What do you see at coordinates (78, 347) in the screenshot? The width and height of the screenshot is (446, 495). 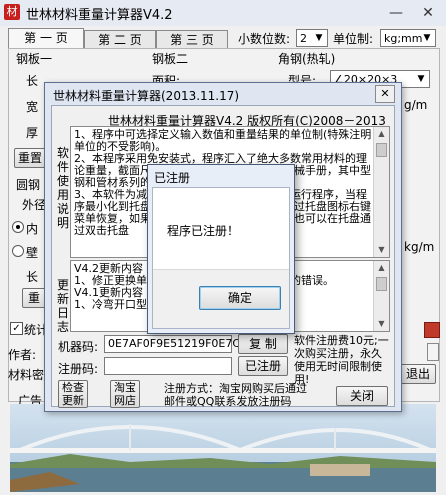 I see `machine-code-label: 机器码:` at bounding box center [78, 347].